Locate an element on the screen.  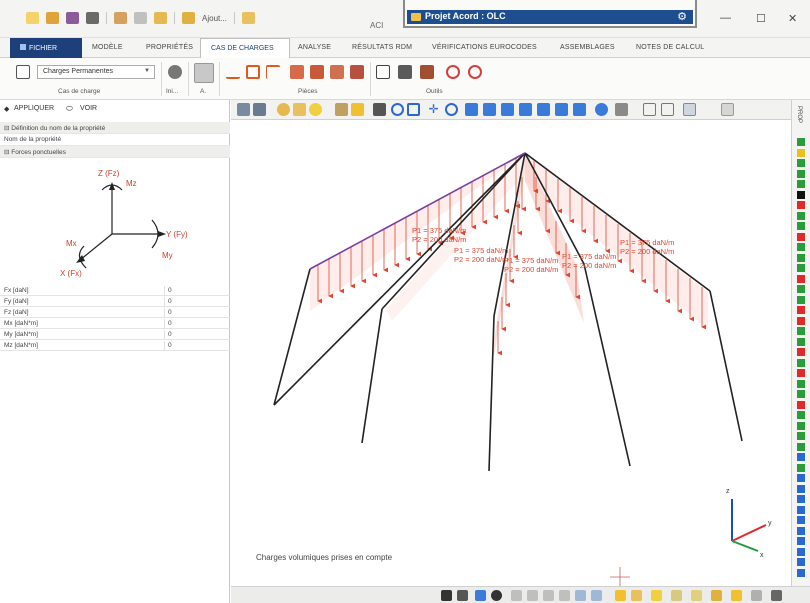
rotate-icon is located at coordinates (453, 72).